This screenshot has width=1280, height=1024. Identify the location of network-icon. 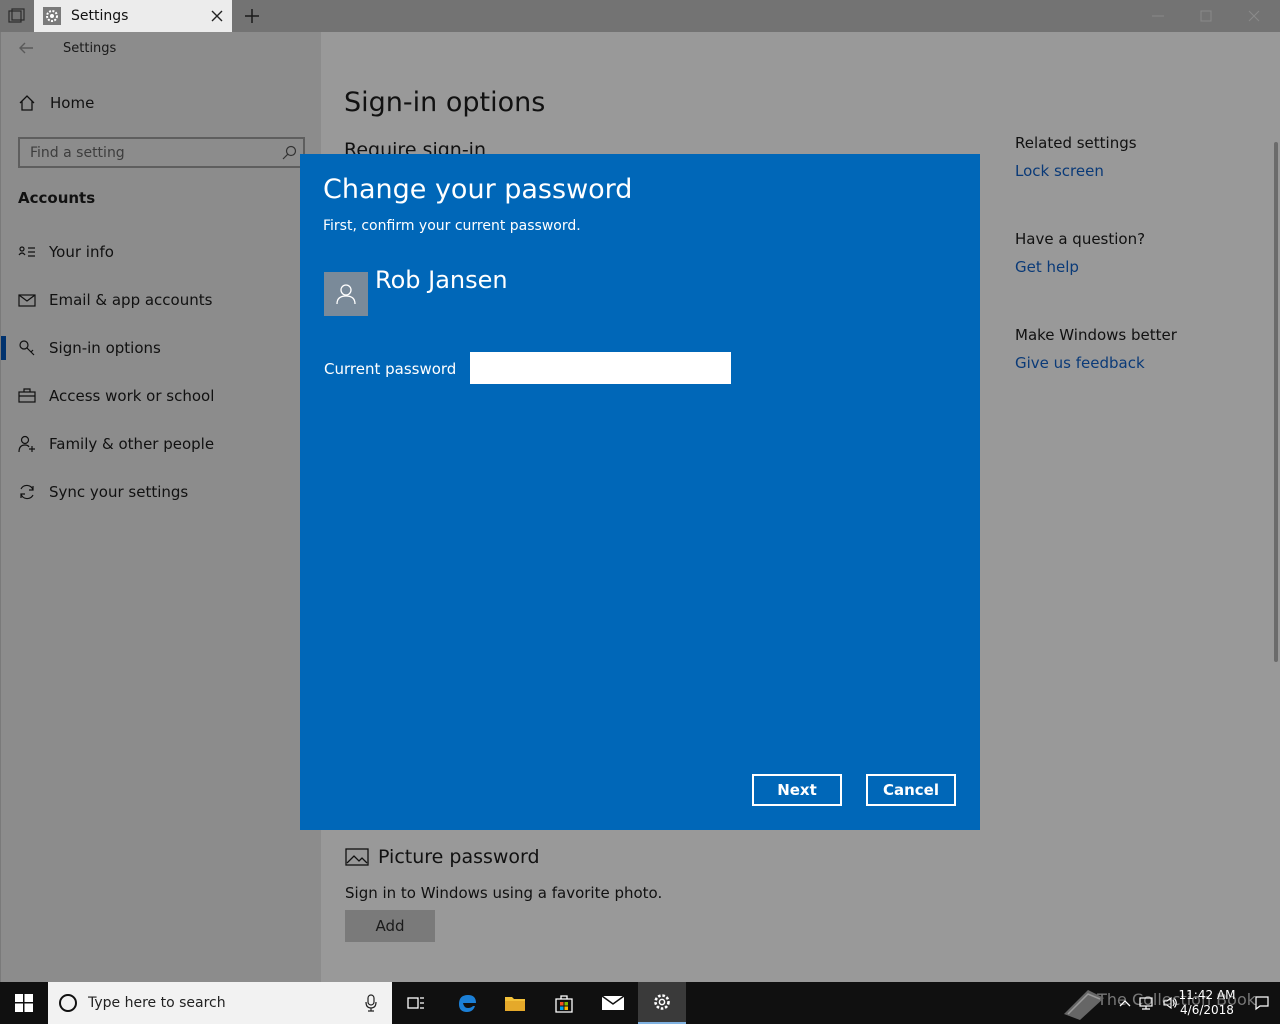
(1146, 1003).